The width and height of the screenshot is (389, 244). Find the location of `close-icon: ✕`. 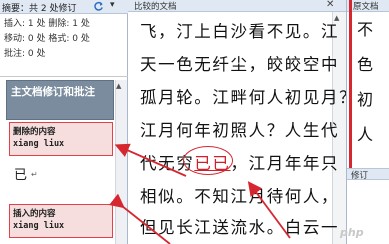

close-icon: ✕ is located at coordinates (330, 5).